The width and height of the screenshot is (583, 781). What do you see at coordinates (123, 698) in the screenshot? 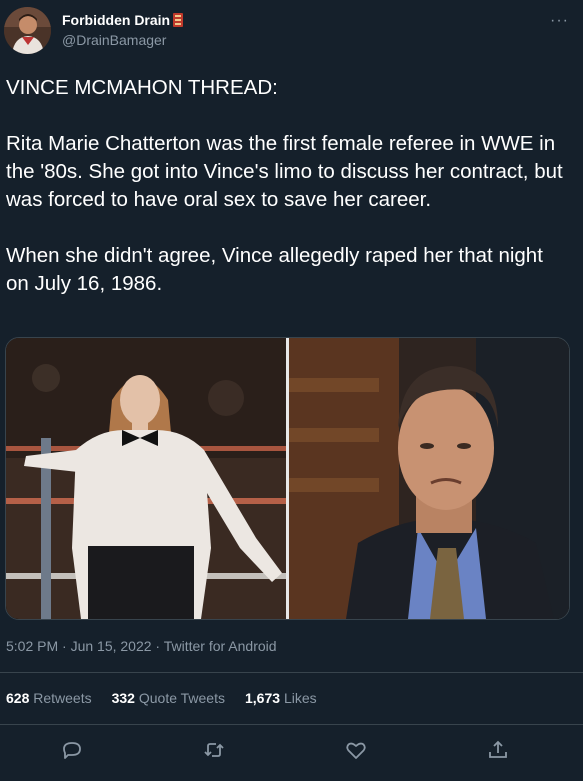
I see `quote-tweets-count: 332` at bounding box center [123, 698].